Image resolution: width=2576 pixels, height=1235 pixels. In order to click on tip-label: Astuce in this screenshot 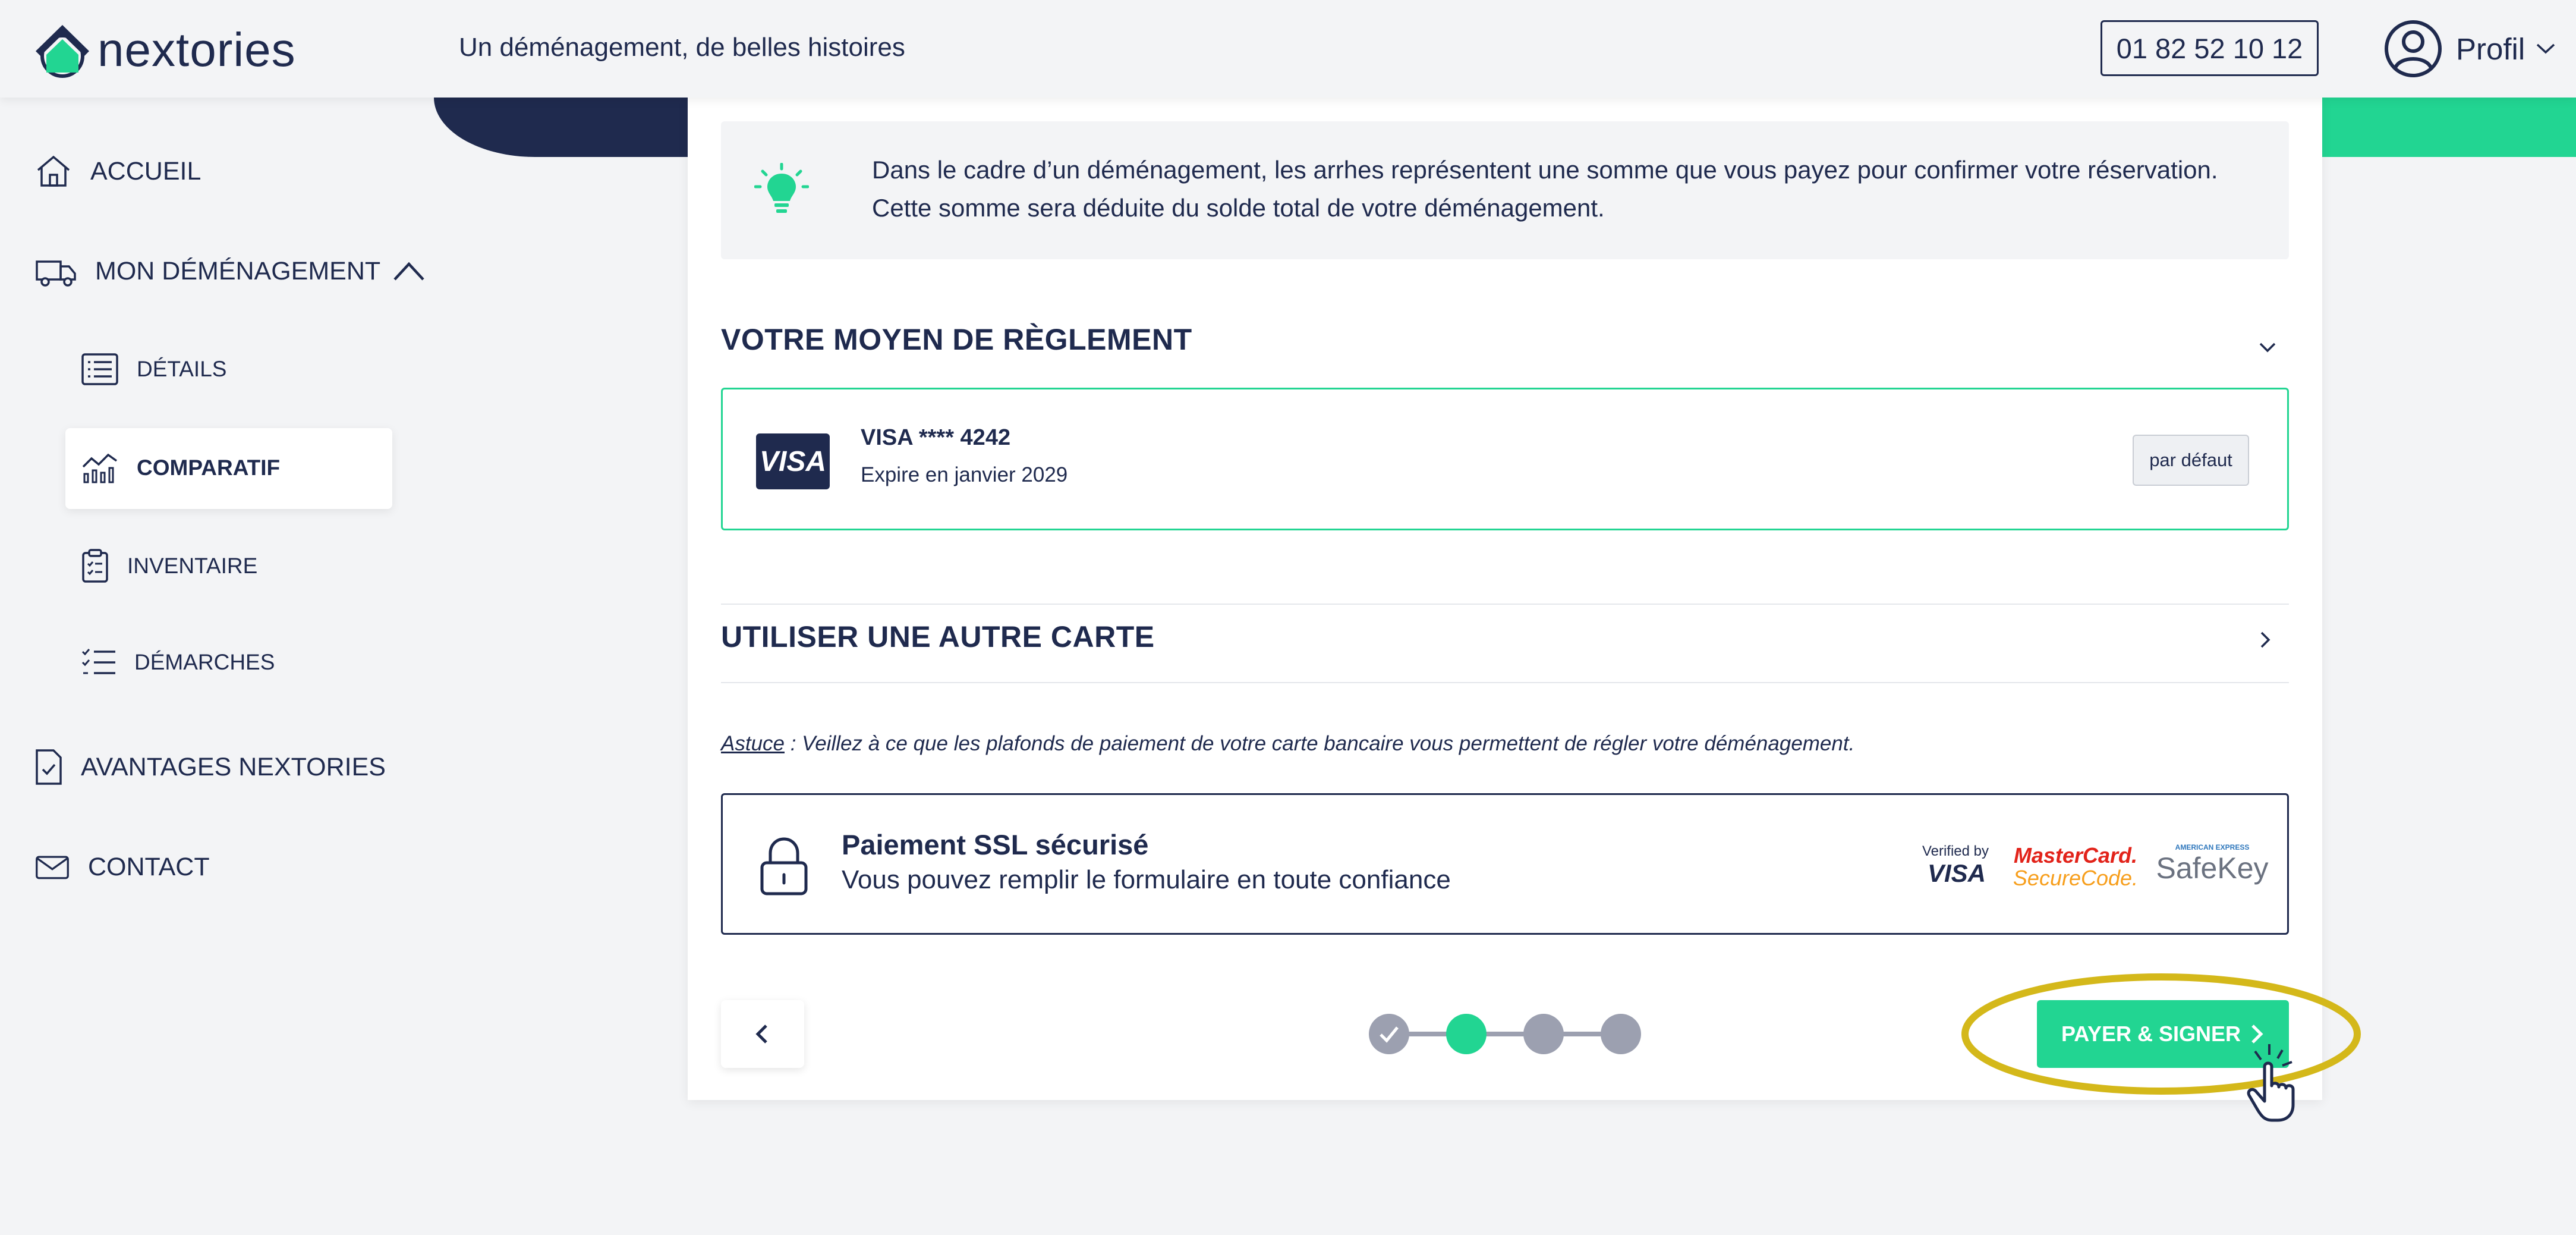, I will do `click(753, 743)`.